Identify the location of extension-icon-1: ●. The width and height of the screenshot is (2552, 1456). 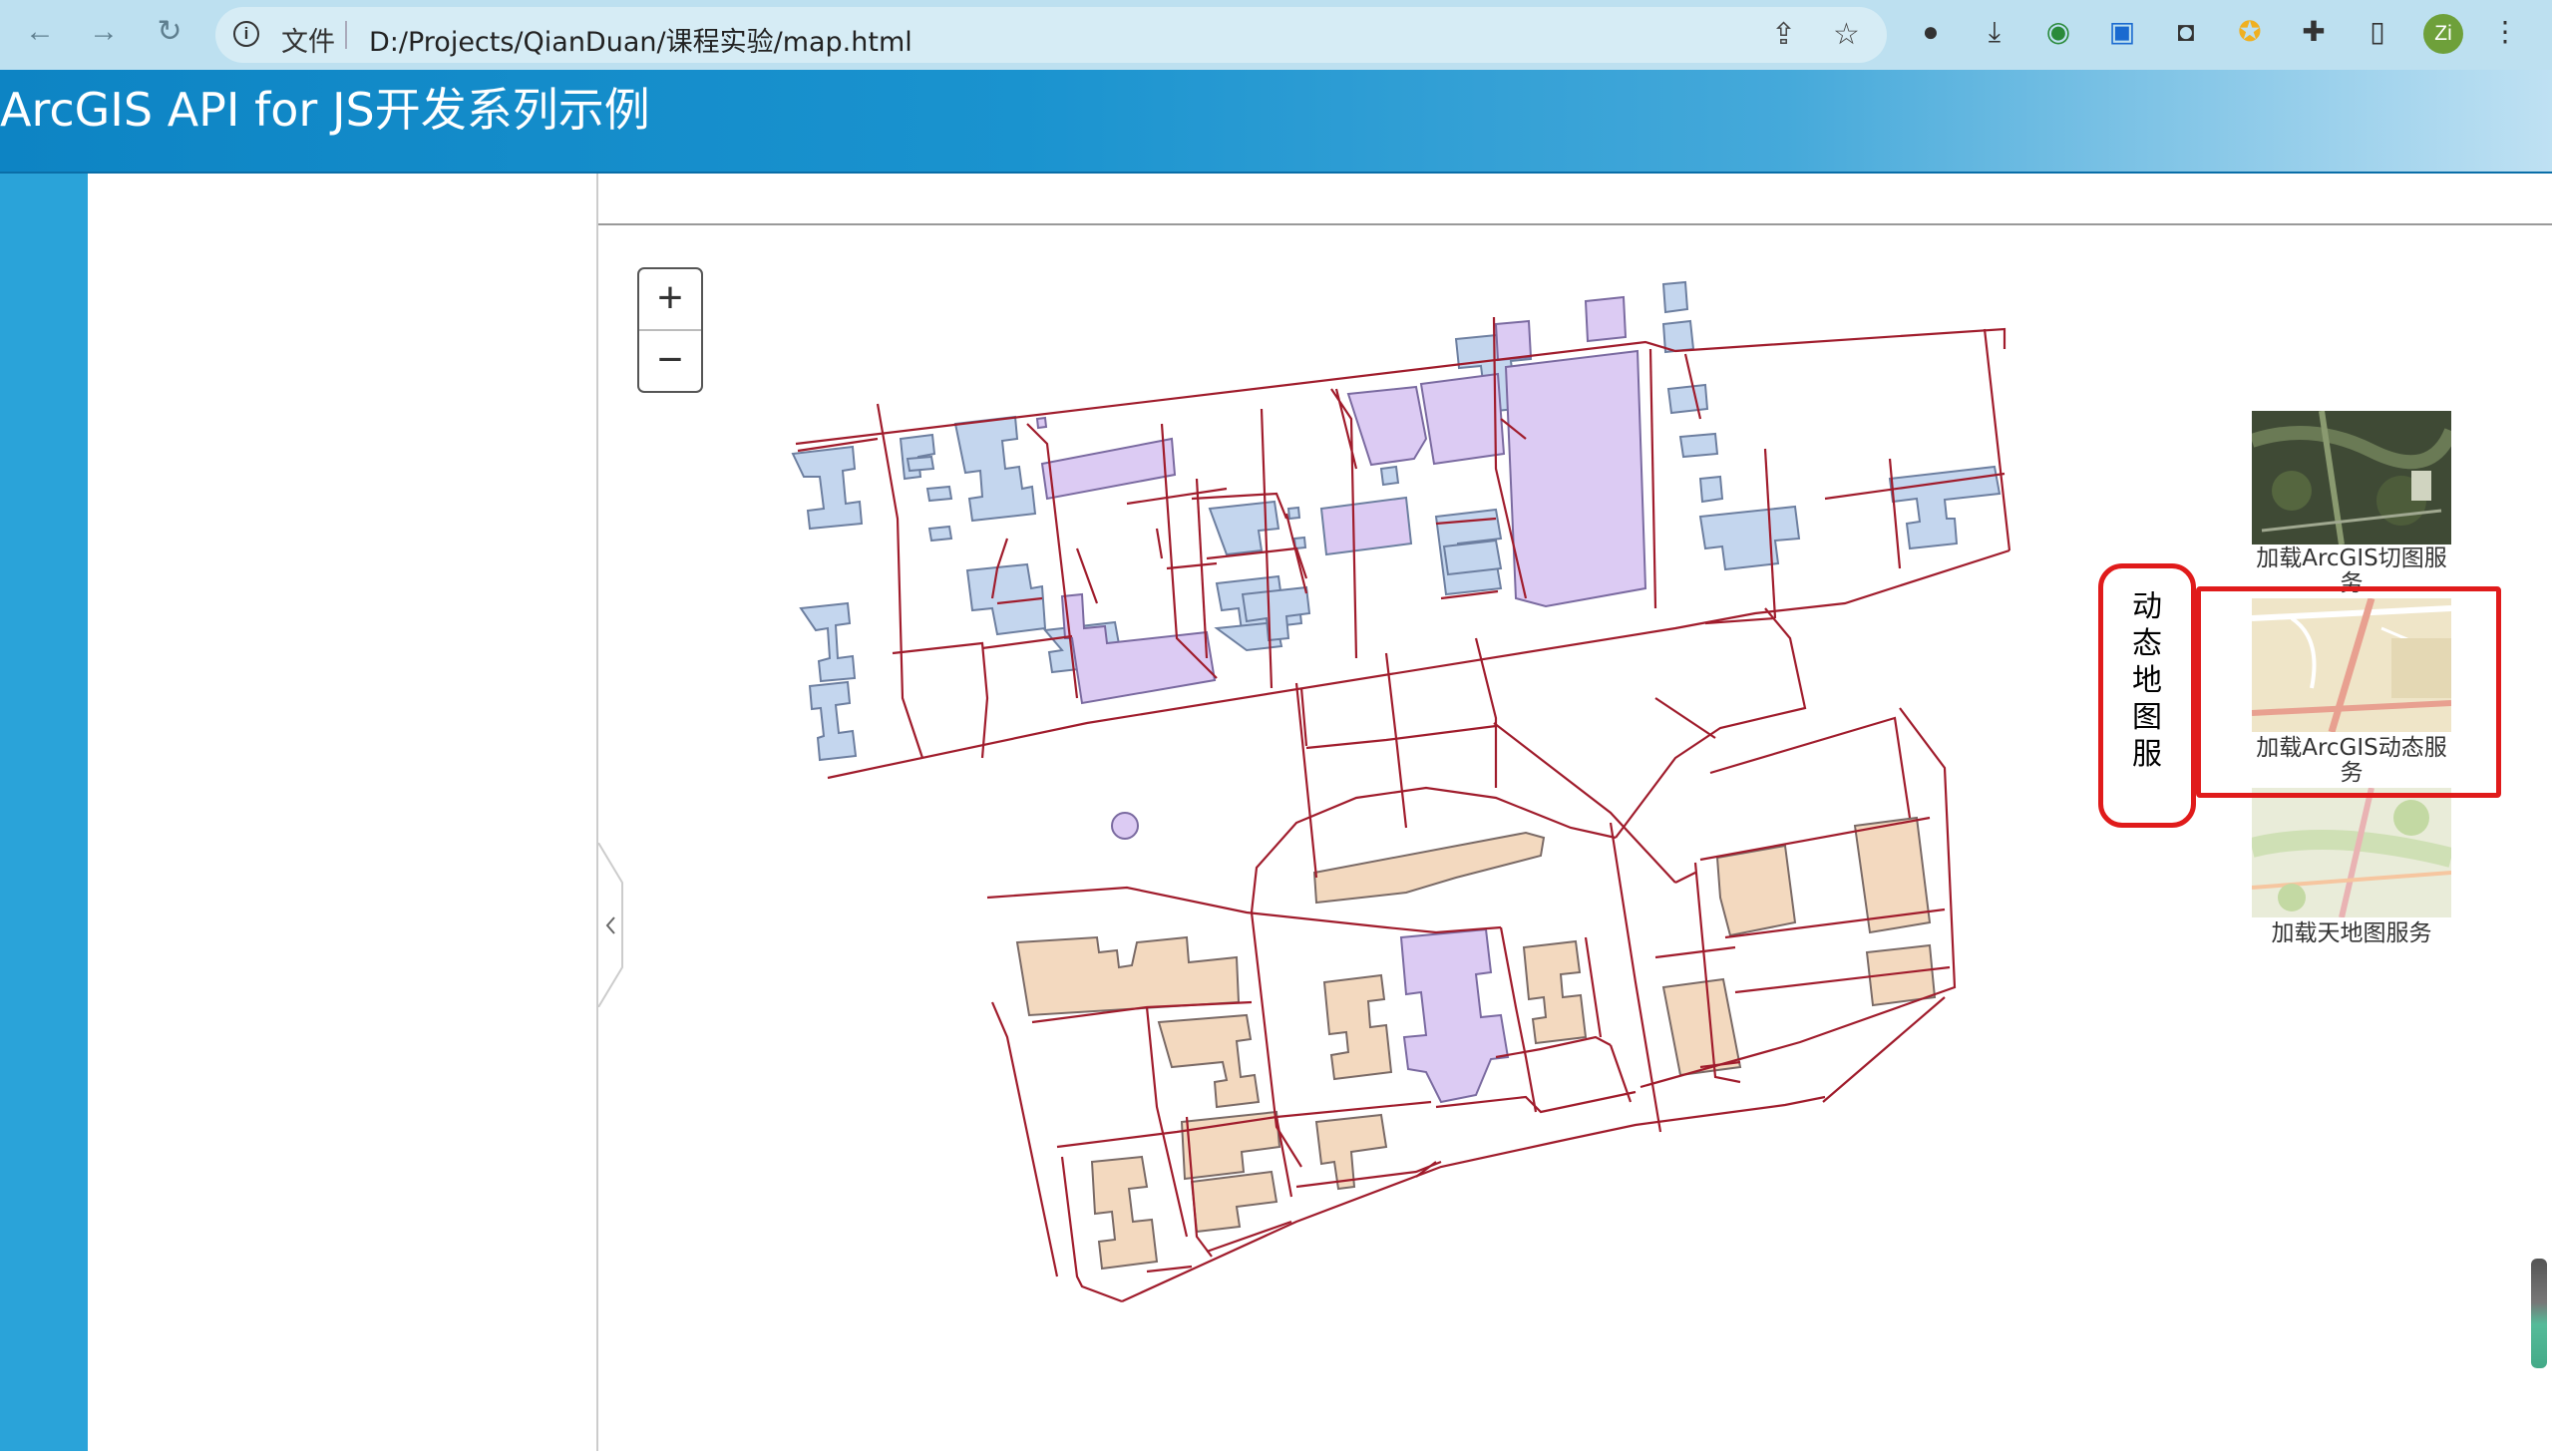
(1931, 32).